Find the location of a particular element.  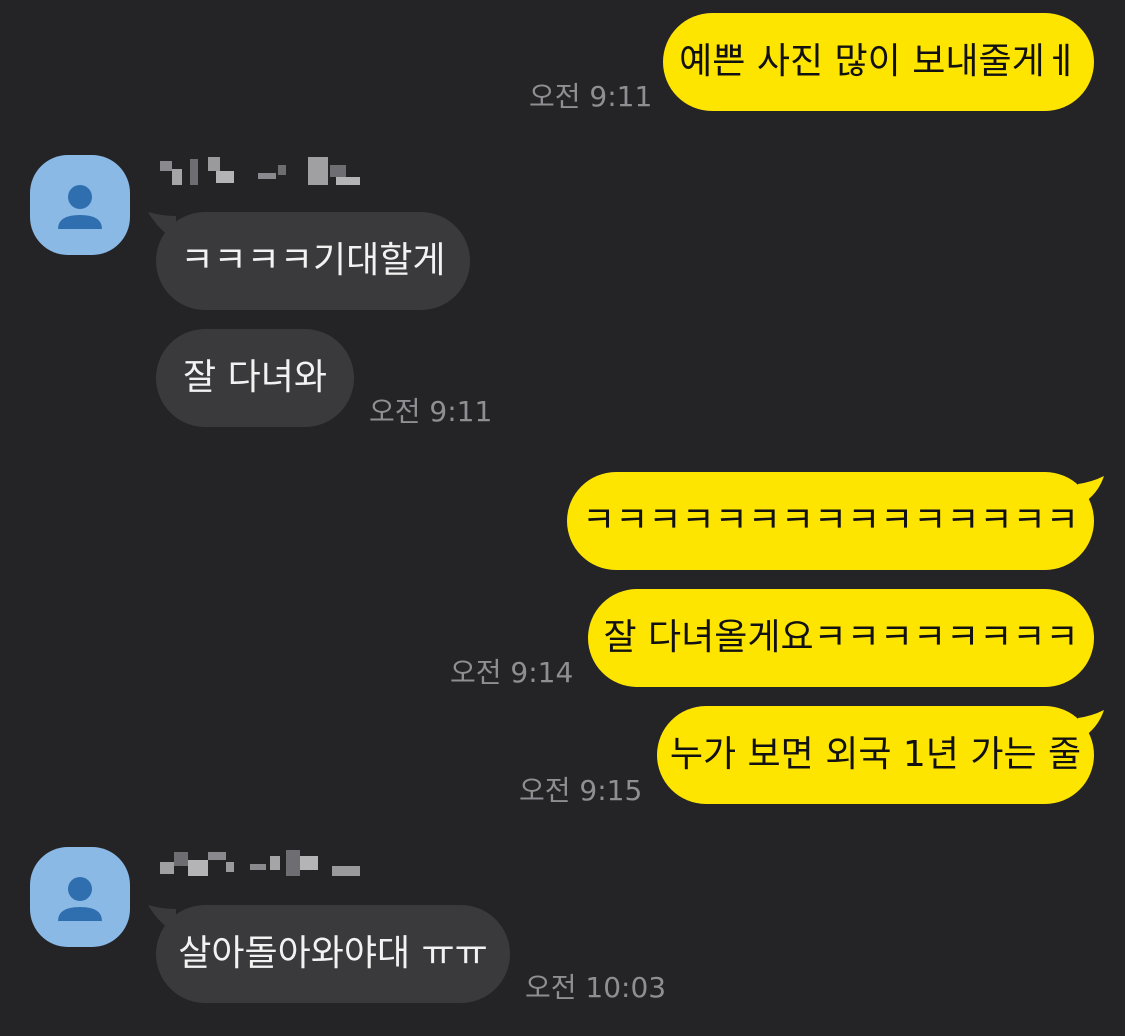

message-text: 예쁜 사진 많이 보내줄게ㅔ is located at coordinates (878, 61).